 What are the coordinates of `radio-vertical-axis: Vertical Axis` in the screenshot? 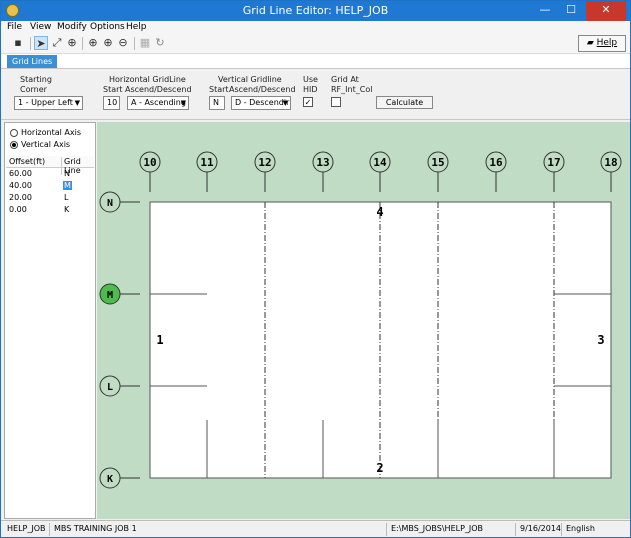 It's located at (52, 145).